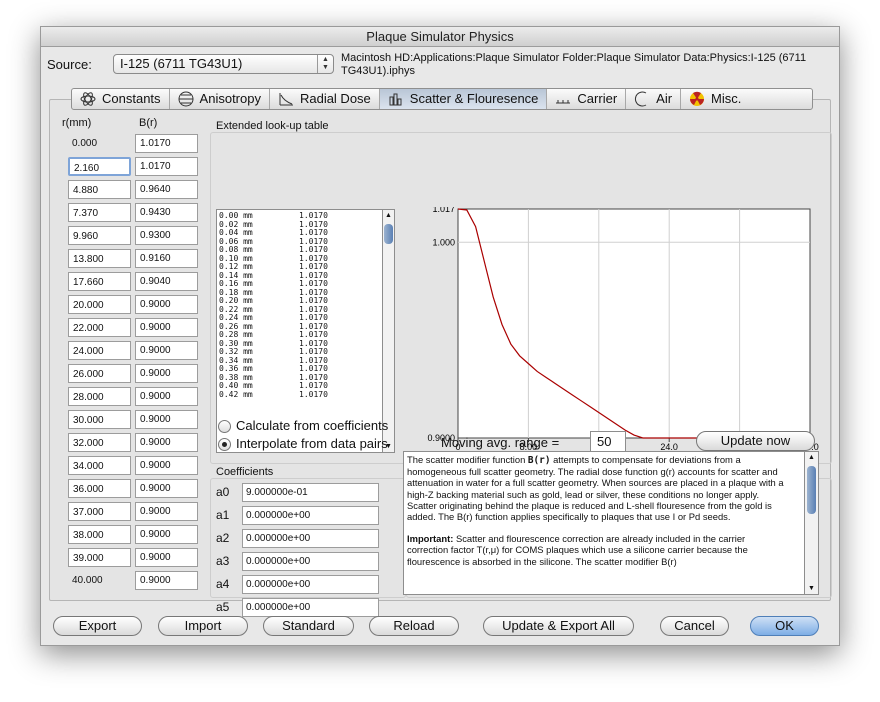  What do you see at coordinates (236, 394) in the screenshot?
I see `lookup-r: 0.42 mm` at bounding box center [236, 394].